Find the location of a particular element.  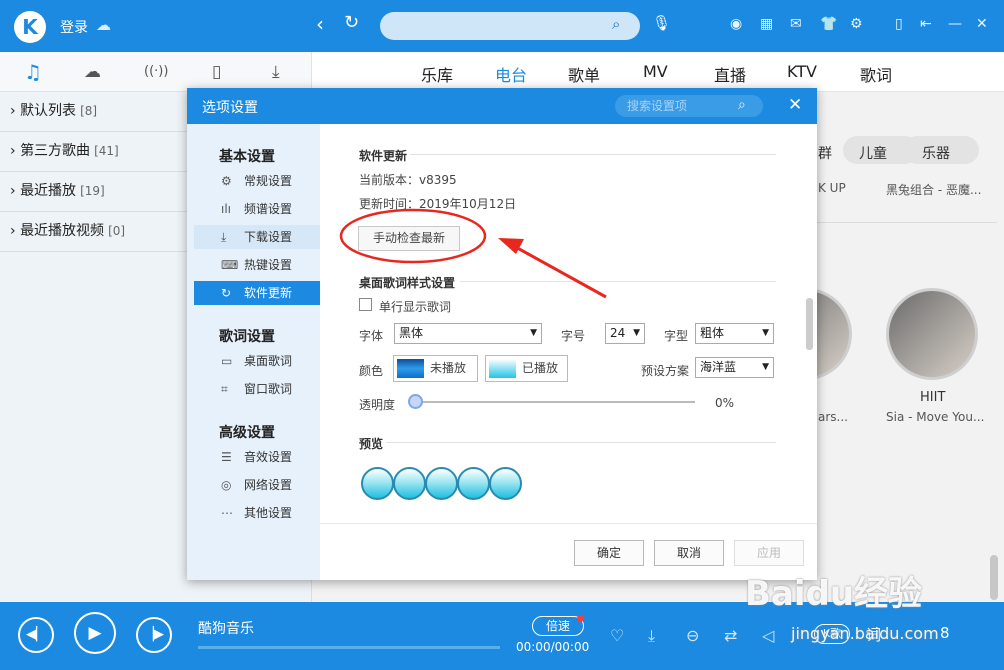

radio-caption: K UP is located at coordinates (832, 188).